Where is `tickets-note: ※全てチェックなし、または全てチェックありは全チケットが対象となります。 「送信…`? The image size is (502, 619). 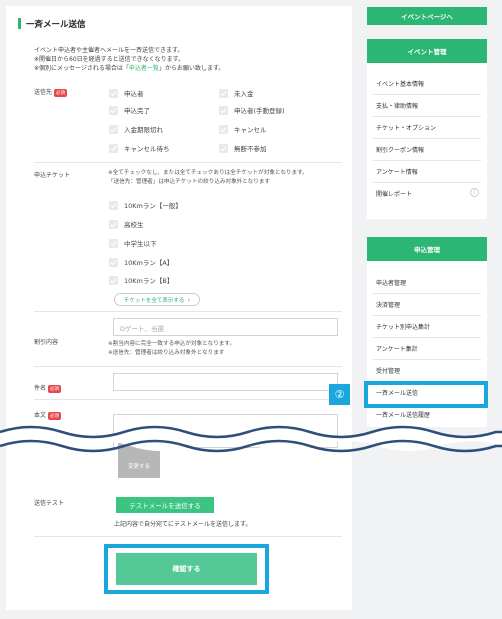
tickets-note: ※全てチェックなし、または全てチェックありは全チケットが対象となります。 「送信… is located at coordinates (208, 177).